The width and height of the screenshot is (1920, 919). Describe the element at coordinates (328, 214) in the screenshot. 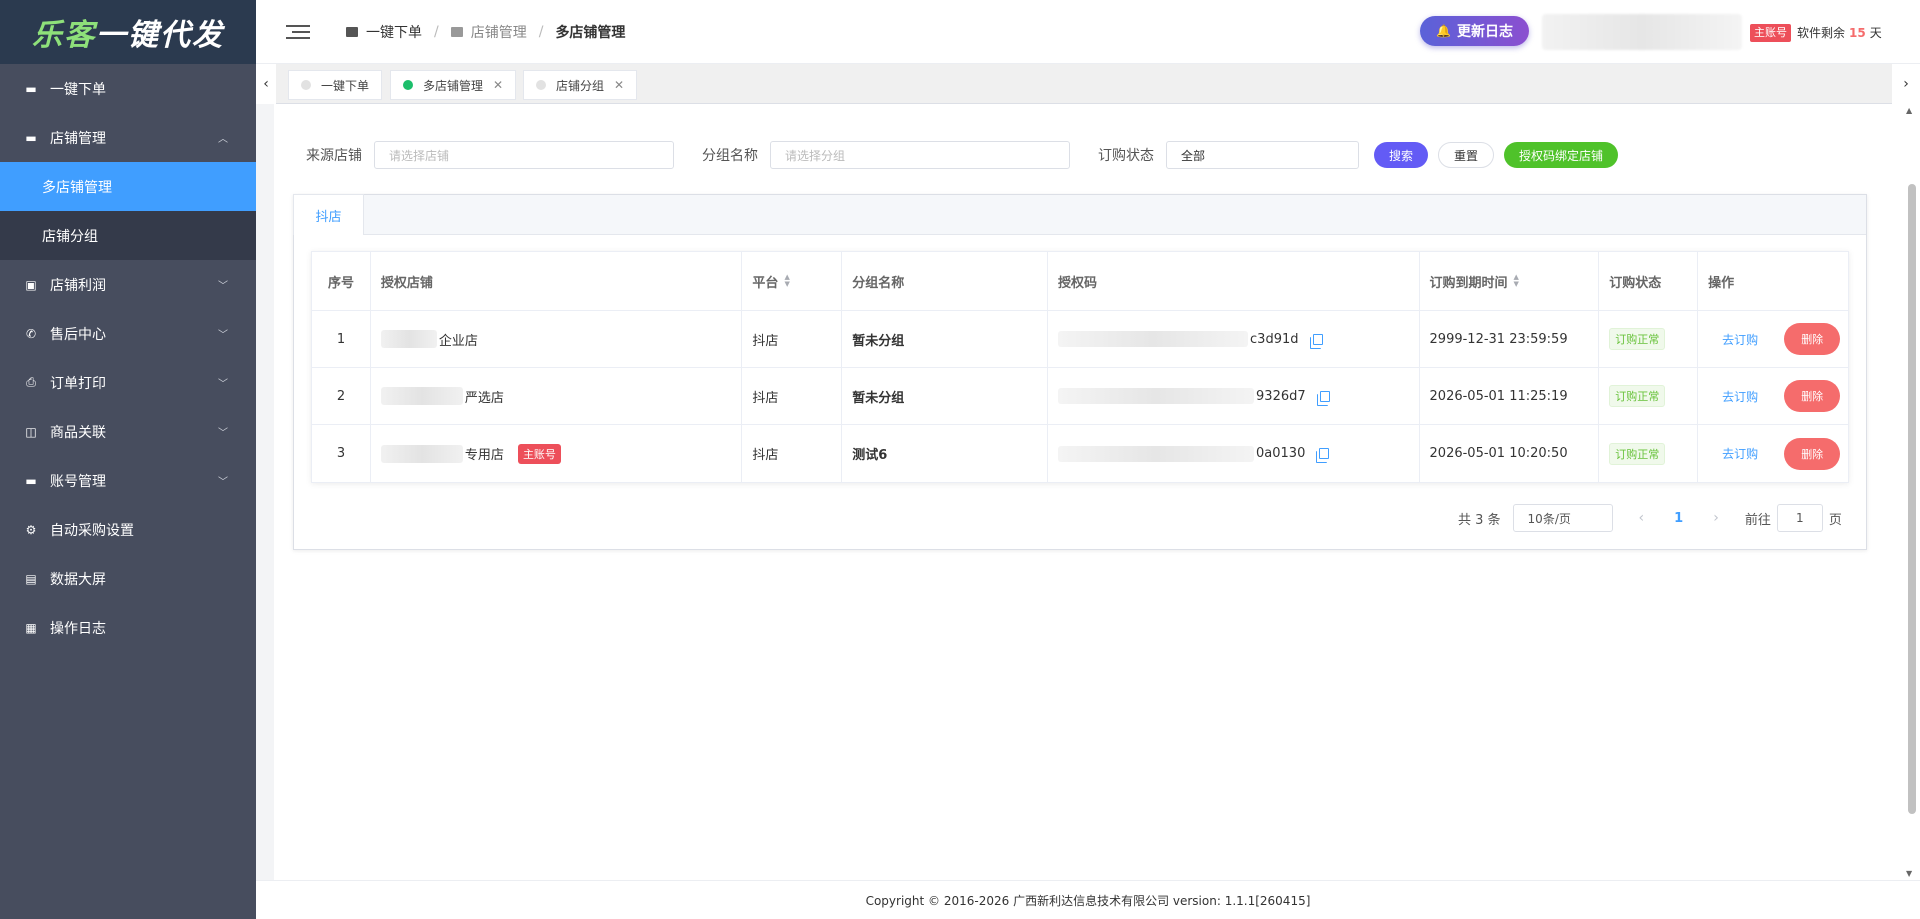

I see `tab-douyin-shop: 抖店` at that location.